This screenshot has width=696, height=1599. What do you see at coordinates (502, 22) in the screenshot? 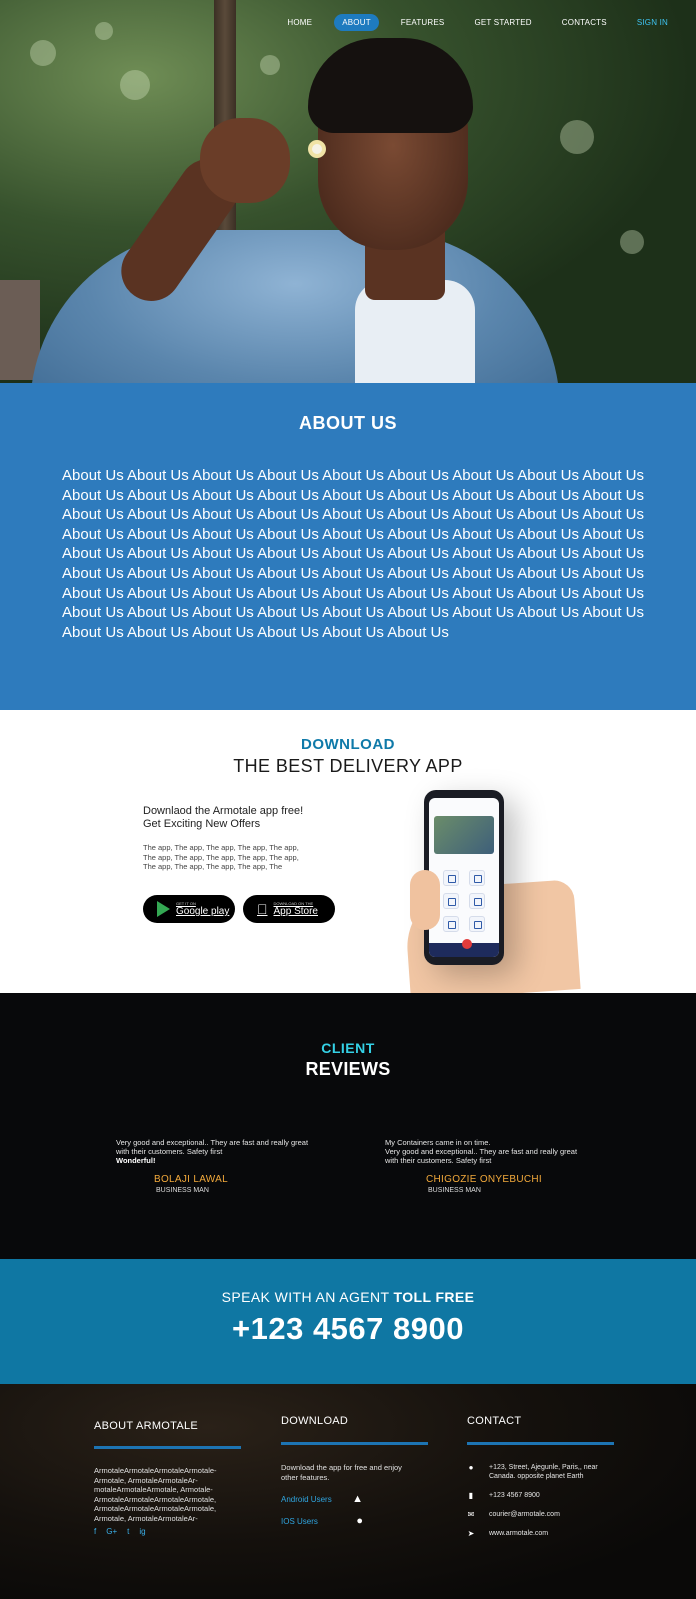
I see `nav-get-started: GET STARTED` at bounding box center [502, 22].